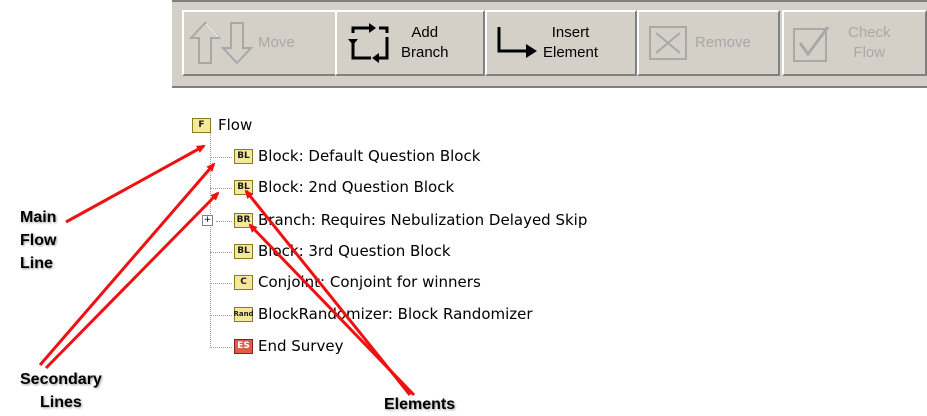 This screenshot has width=927, height=416. Describe the element at coordinates (135, 184) in the screenshot. I see `main-flow-arrow` at that location.